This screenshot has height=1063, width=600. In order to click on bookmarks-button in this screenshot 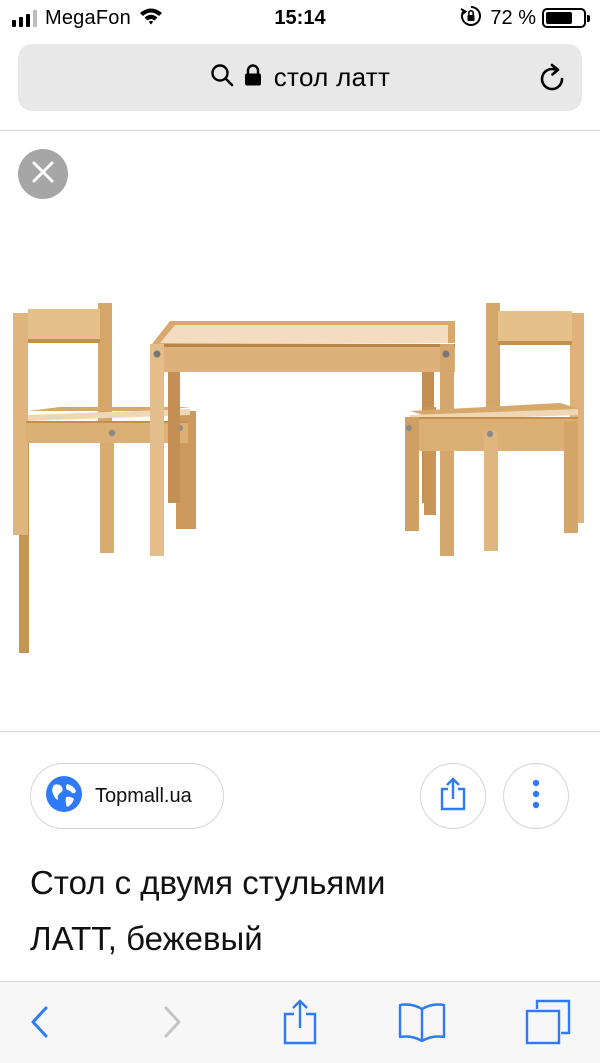, I will do `click(422, 1024)`.